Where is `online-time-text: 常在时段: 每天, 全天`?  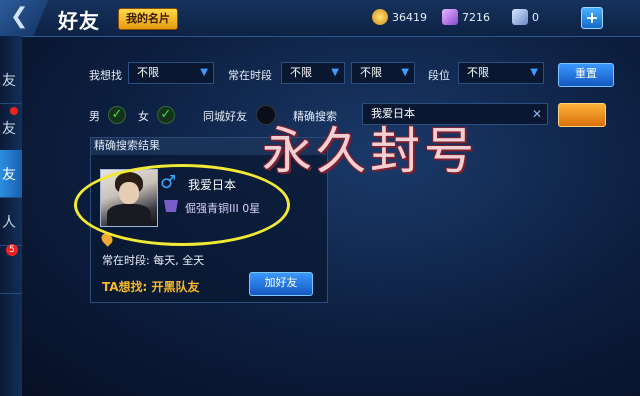 online-time-text: 常在时段: 每天, 全天 is located at coordinates (153, 260).